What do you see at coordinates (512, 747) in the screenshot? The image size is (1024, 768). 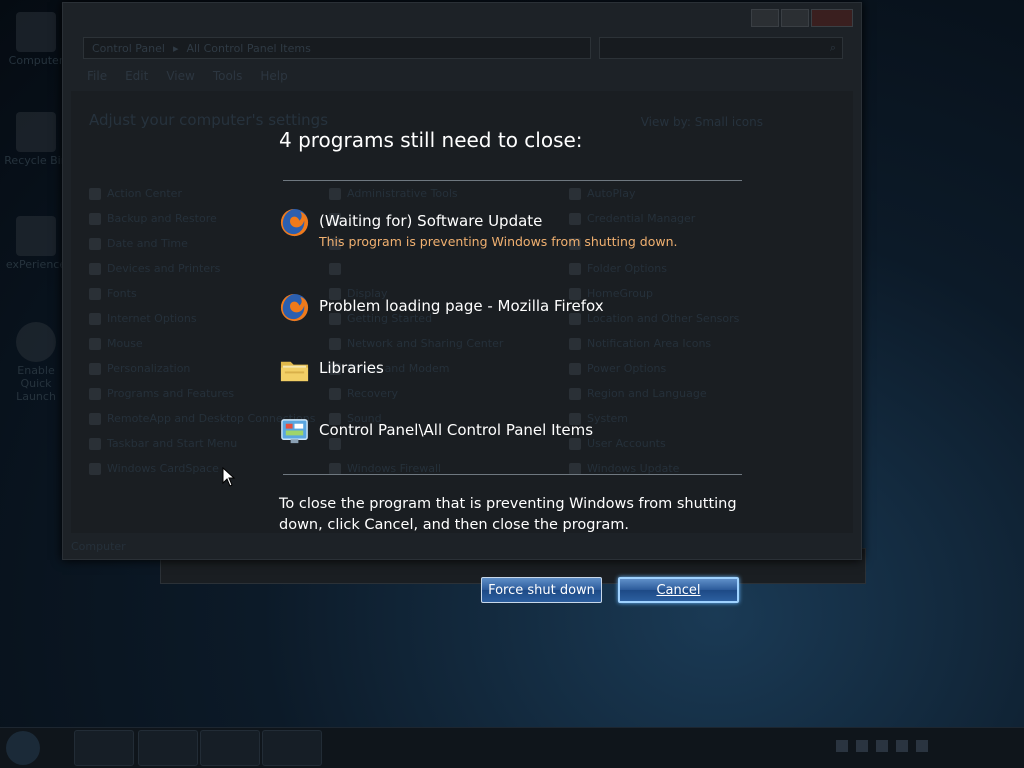 I see `taskbar` at bounding box center [512, 747].